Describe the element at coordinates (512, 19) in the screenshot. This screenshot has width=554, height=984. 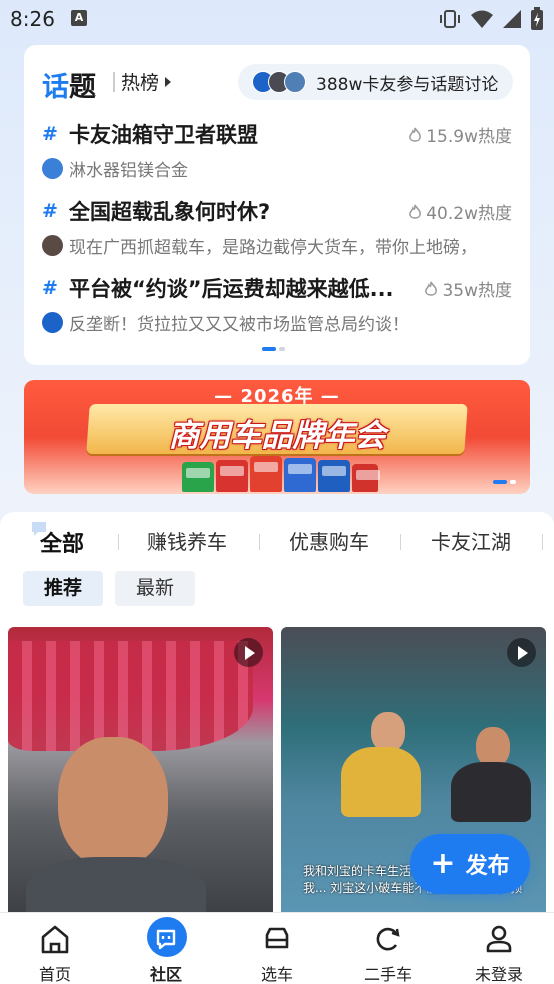
I see `signal-icon` at that location.